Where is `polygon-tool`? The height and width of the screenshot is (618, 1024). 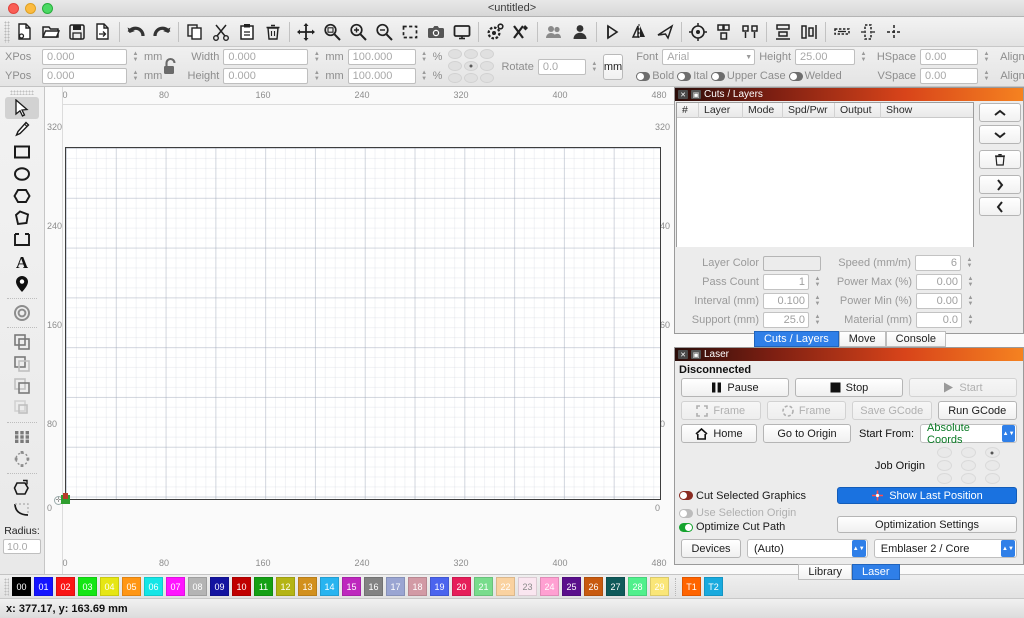
polygon-tool is located at coordinates (22, 196).